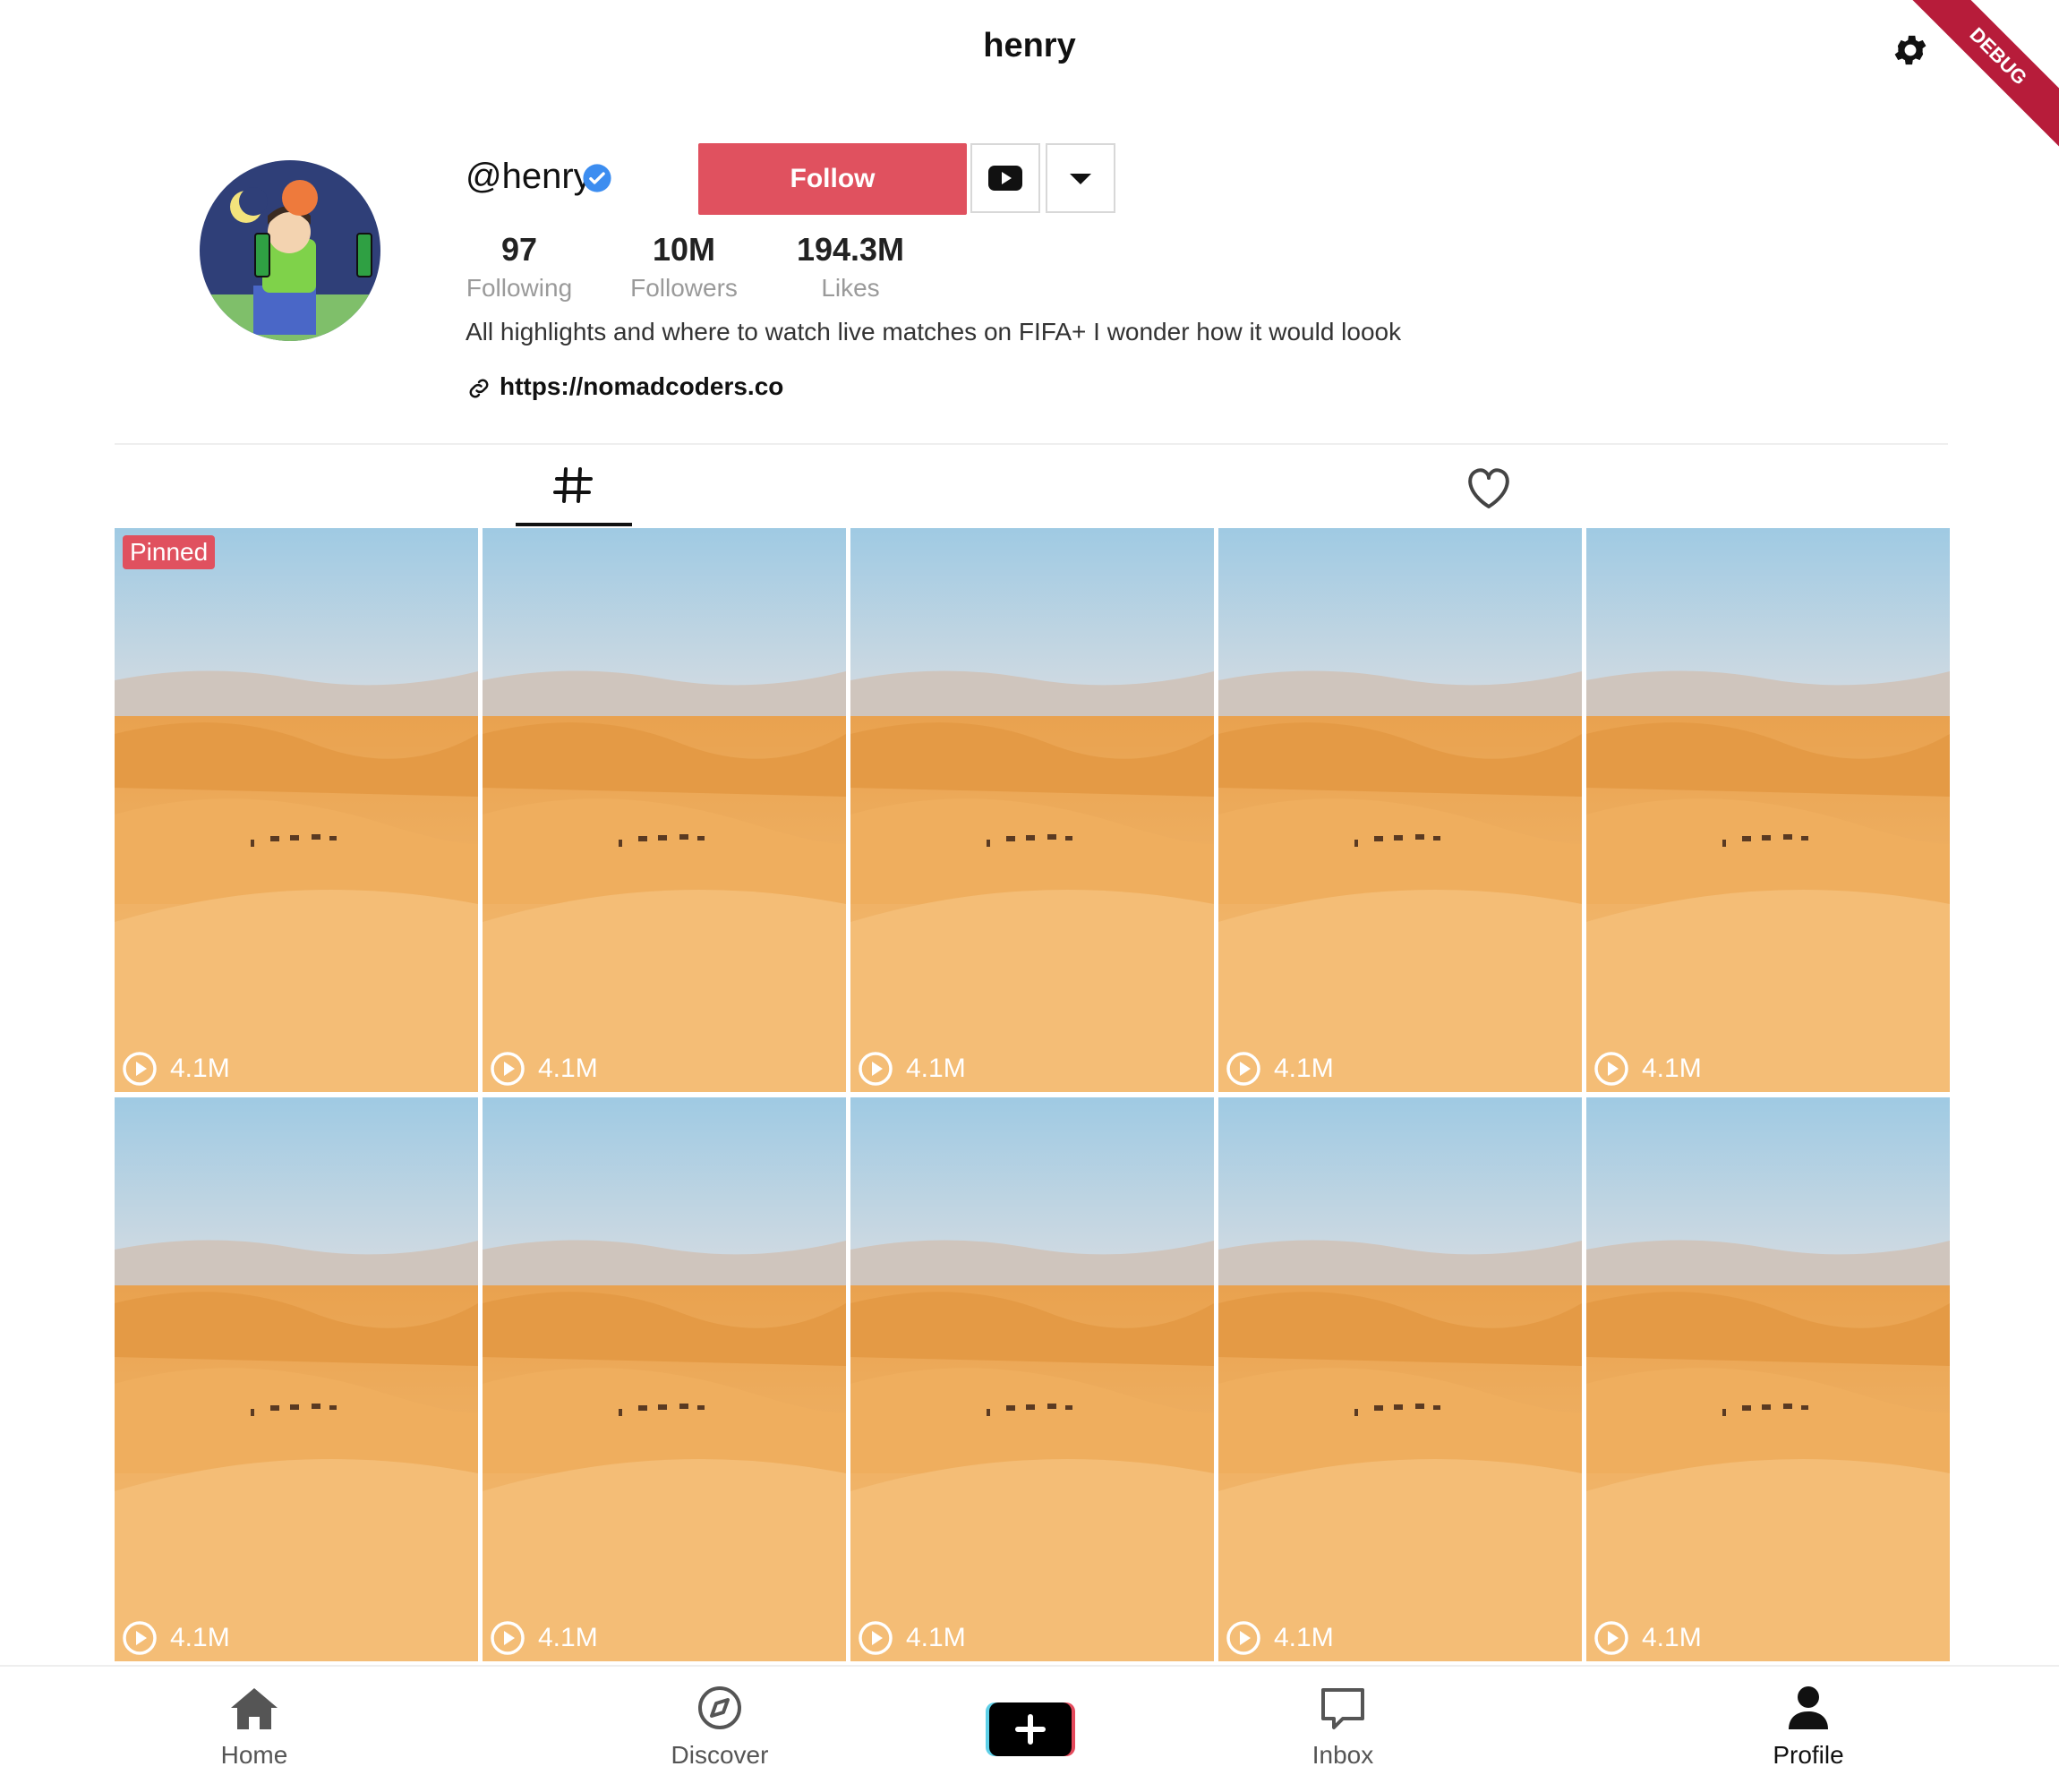 The image size is (2059, 1792). I want to click on person-icon, so click(1809, 1707).